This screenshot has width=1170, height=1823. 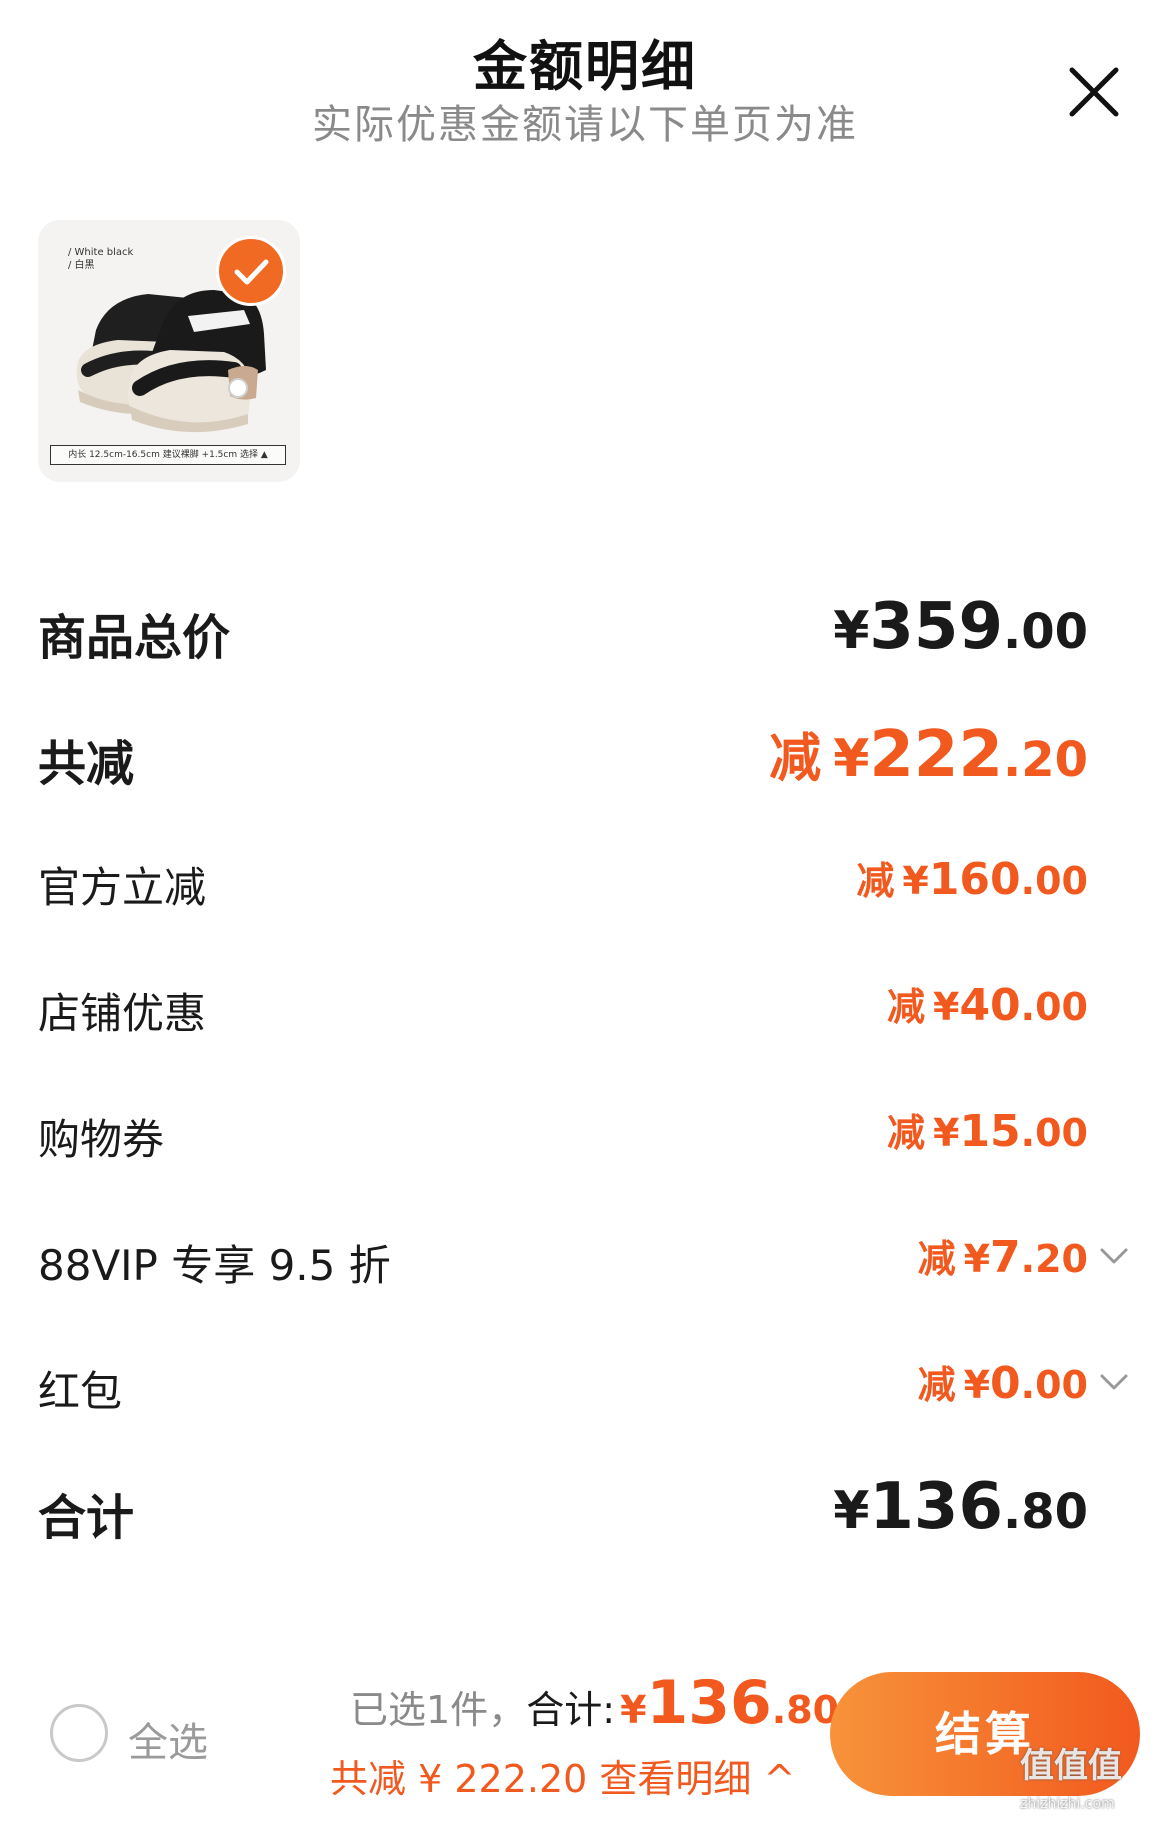 What do you see at coordinates (1054, 881) in the screenshot?
I see `official-discount-dec: .00` at bounding box center [1054, 881].